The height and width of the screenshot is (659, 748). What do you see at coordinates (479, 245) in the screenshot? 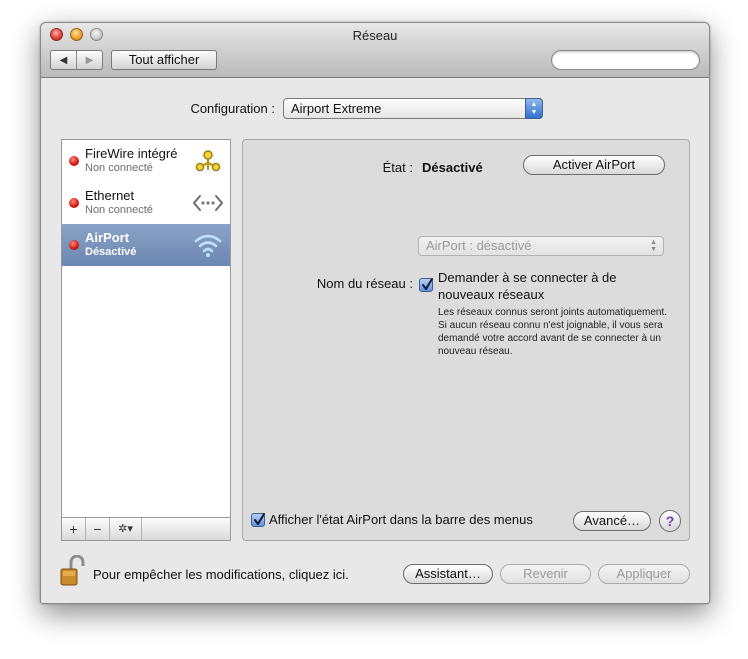
I see `network-name-value: AirPort : désactivé` at bounding box center [479, 245].